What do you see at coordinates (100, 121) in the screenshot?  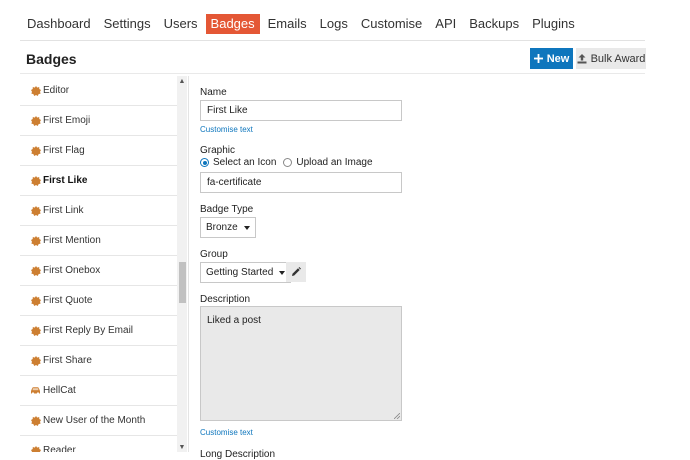 I see `badge-list-item: First Emoji` at bounding box center [100, 121].